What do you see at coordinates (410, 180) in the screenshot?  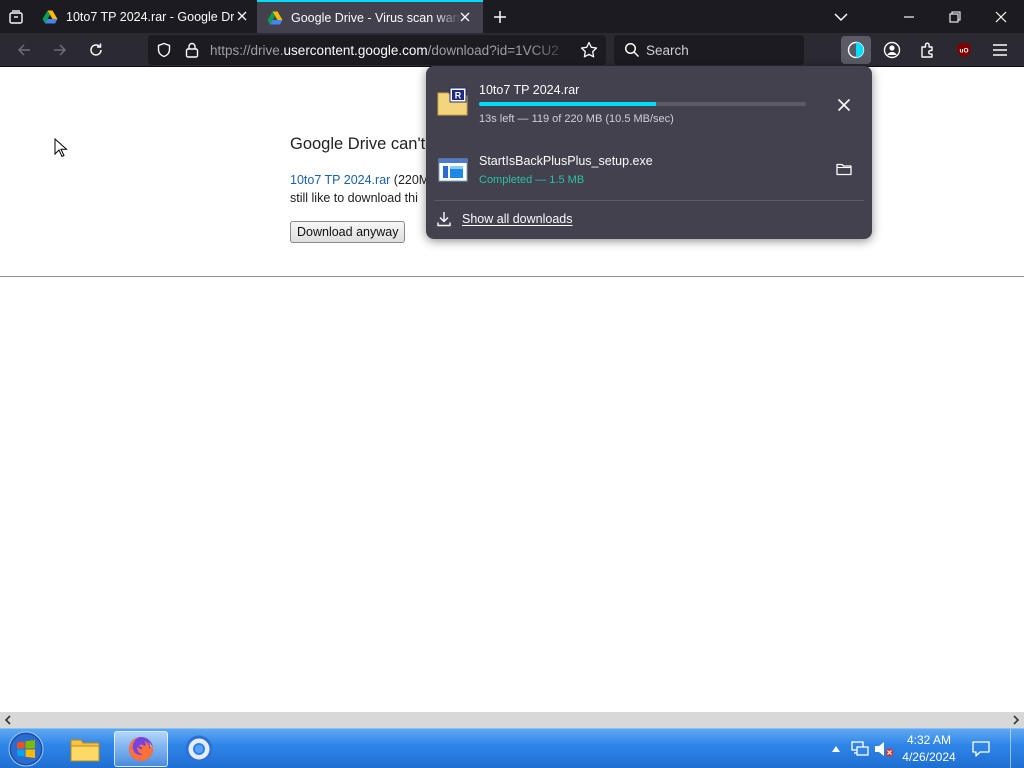 I see `file-size-text: (220M` at bounding box center [410, 180].